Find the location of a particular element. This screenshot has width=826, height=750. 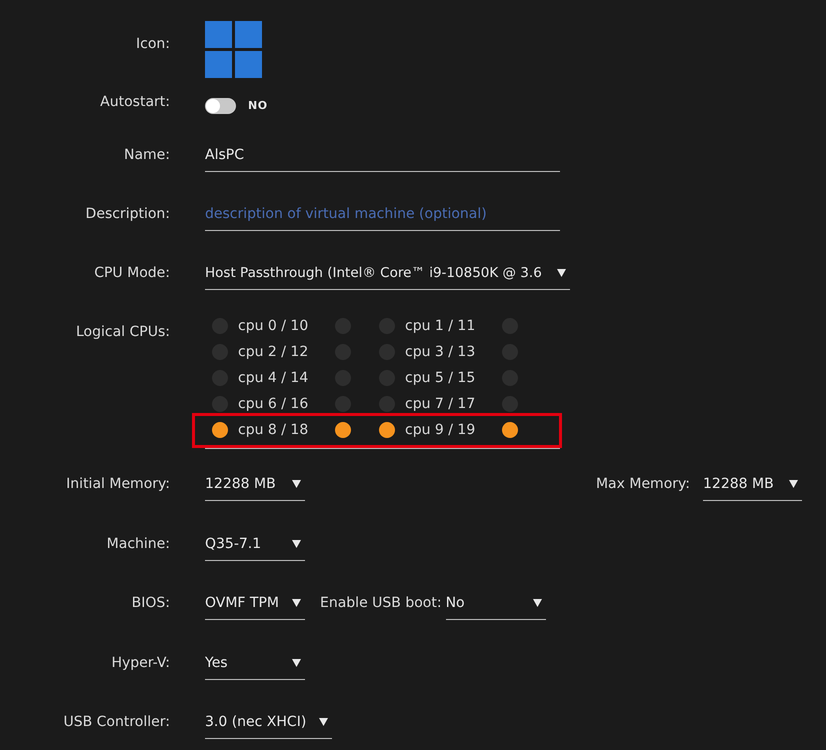

field-label: Autostart: is located at coordinates (135, 102).